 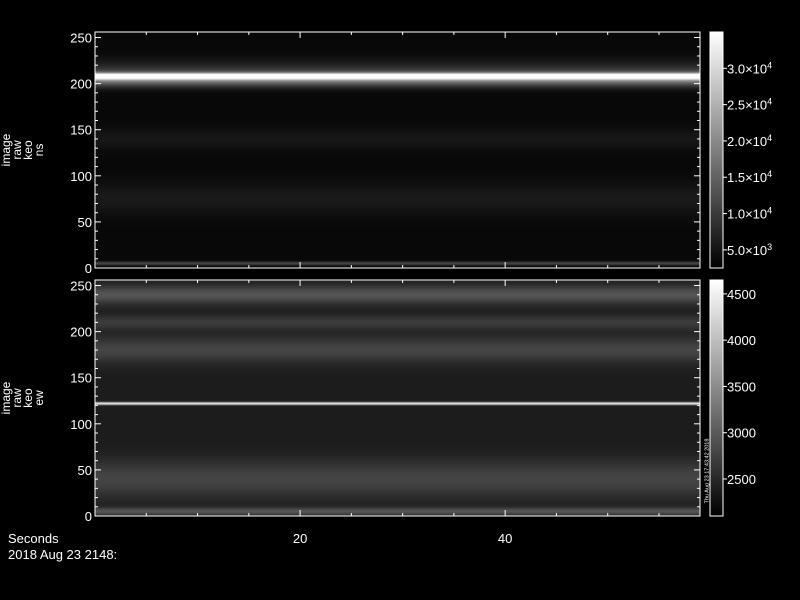 I want to click on colorbar-tick-label-1-4: 2.5×104, so click(x=749, y=105).